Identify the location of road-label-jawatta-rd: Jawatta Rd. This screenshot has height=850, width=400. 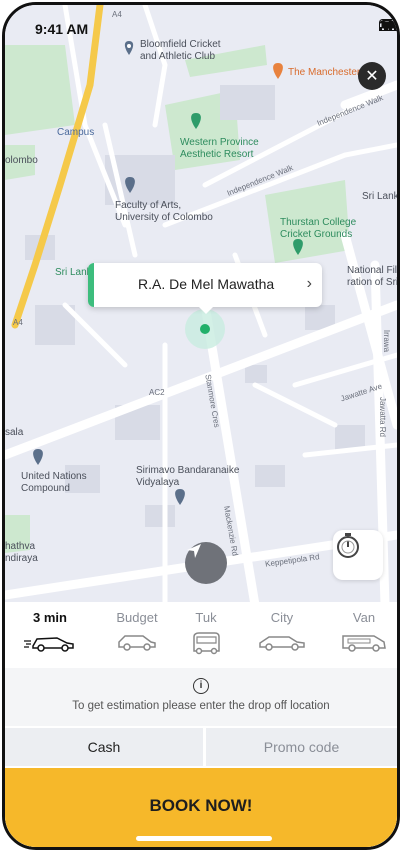
(383, 417).